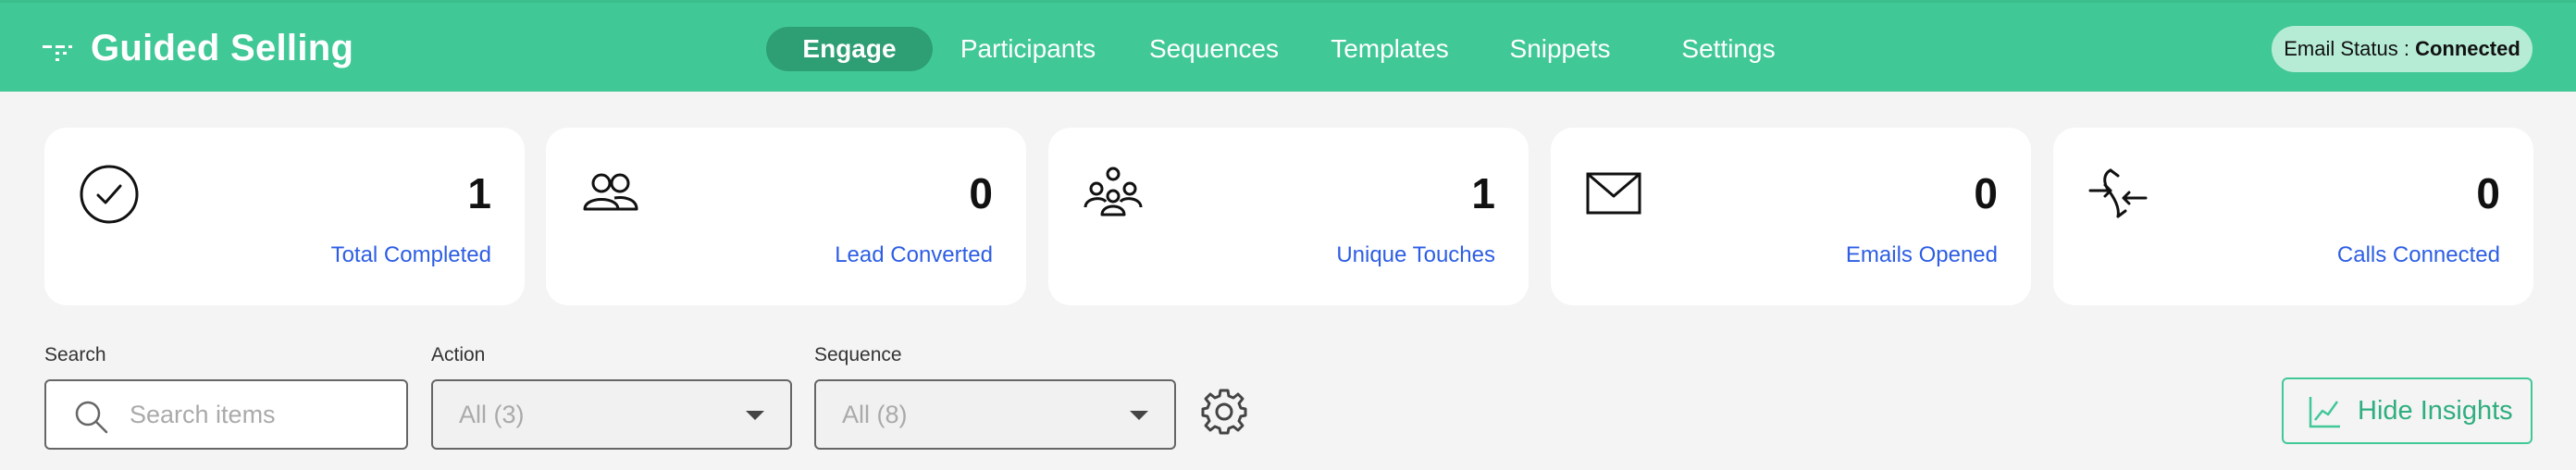 The height and width of the screenshot is (470, 2576). Describe the element at coordinates (1028, 49) in the screenshot. I see `nav-tab-participants: Participants` at that location.